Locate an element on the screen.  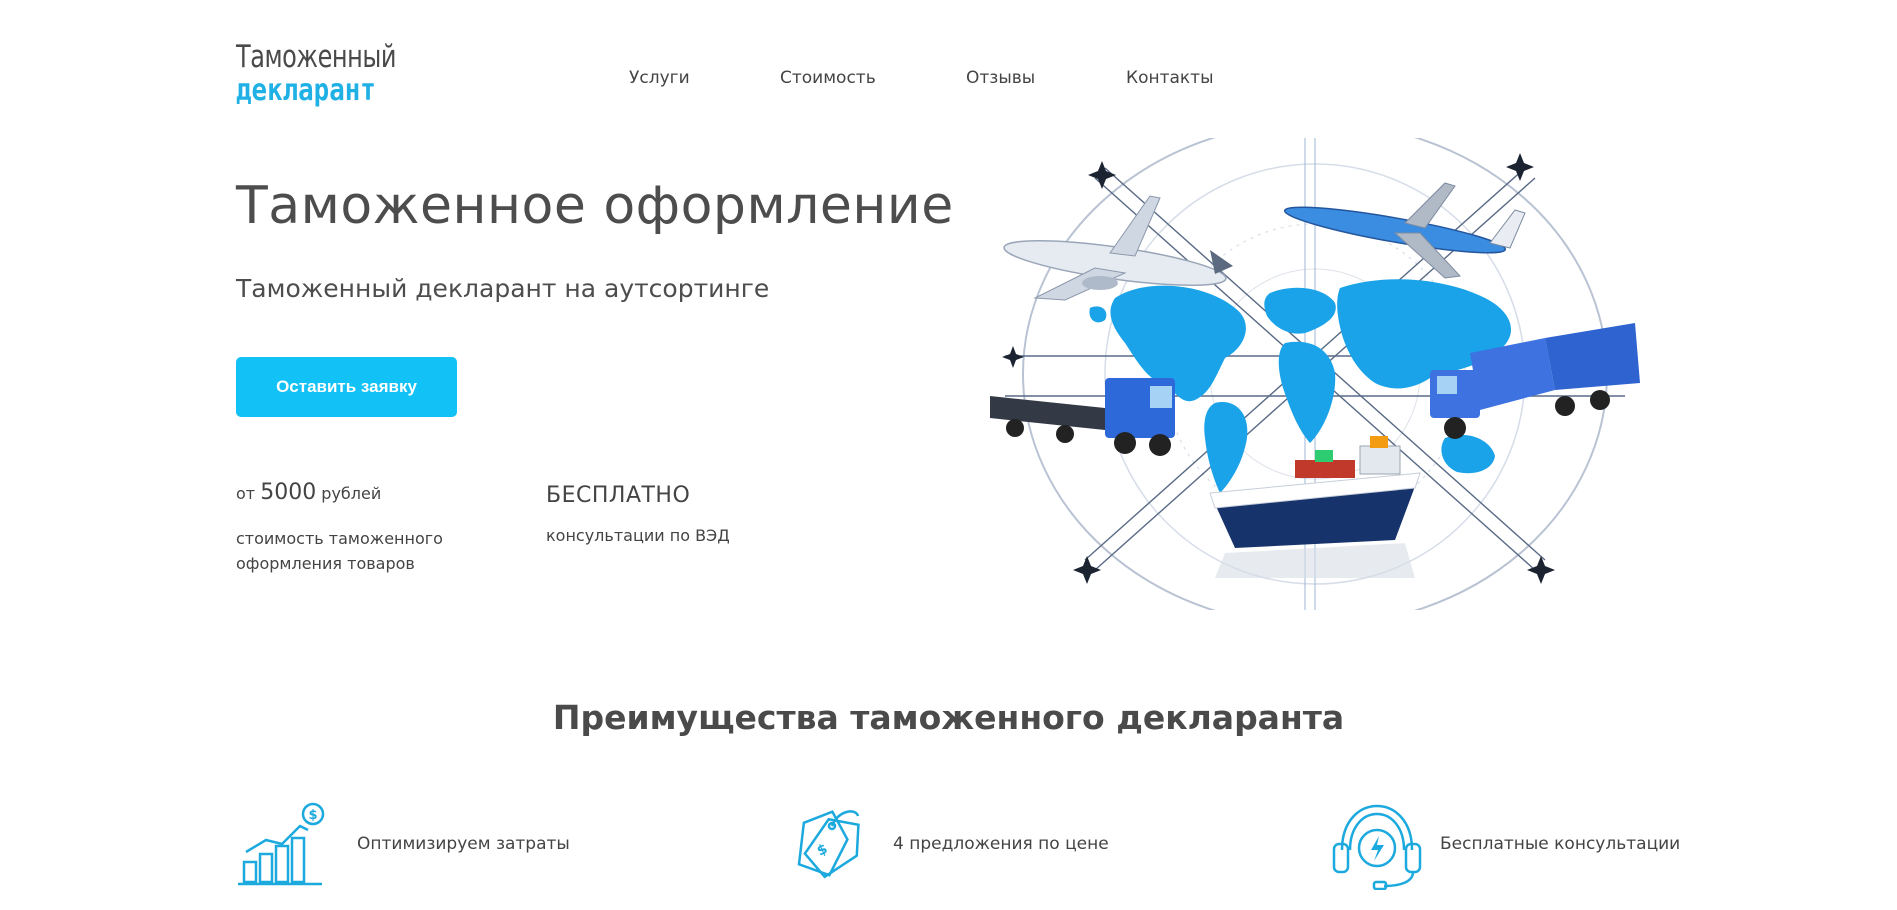
airplane-right-icon is located at coordinates (1404, 230).